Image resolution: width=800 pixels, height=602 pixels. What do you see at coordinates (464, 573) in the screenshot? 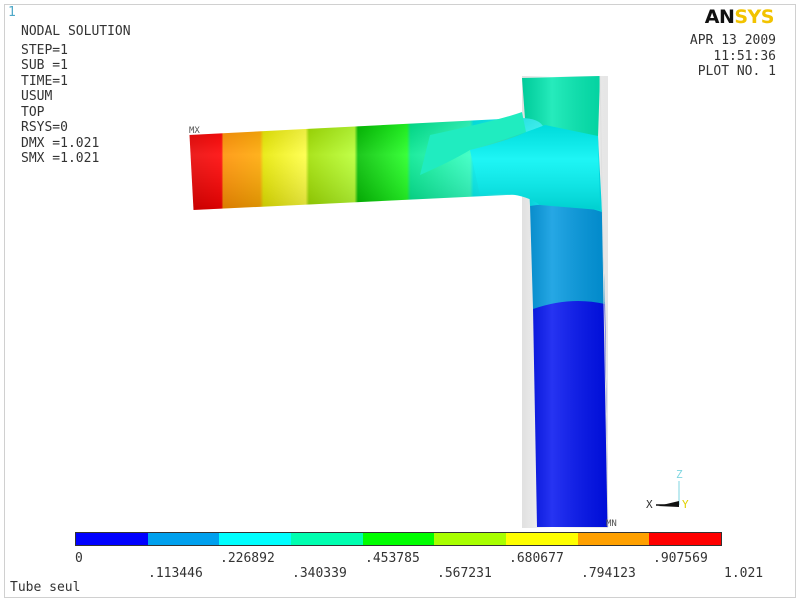
I see `legend-label-5: .567231` at bounding box center [464, 573].